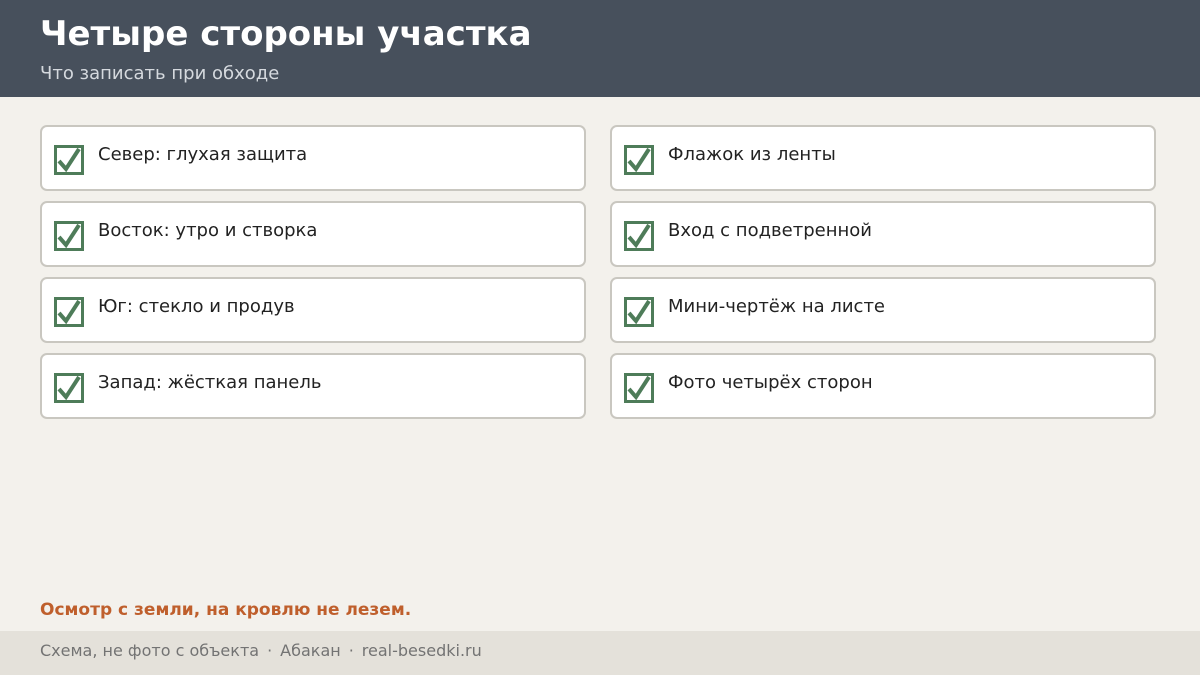 This screenshot has height=675, width=1200. I want to click on safety-note: Осмотр с земли, на кровлю не лезем., so click(226, 610).